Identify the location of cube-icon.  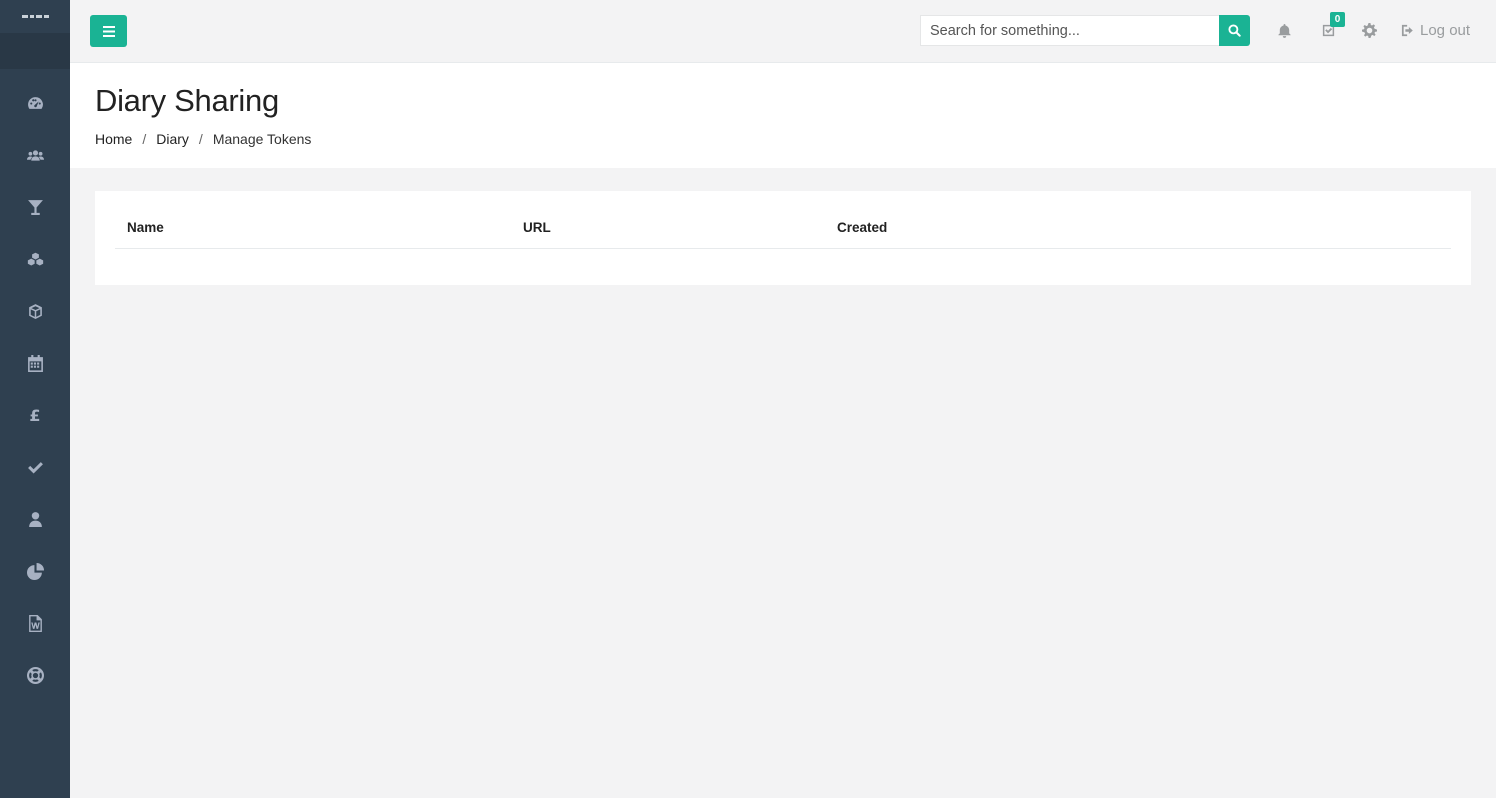
(35, 311).